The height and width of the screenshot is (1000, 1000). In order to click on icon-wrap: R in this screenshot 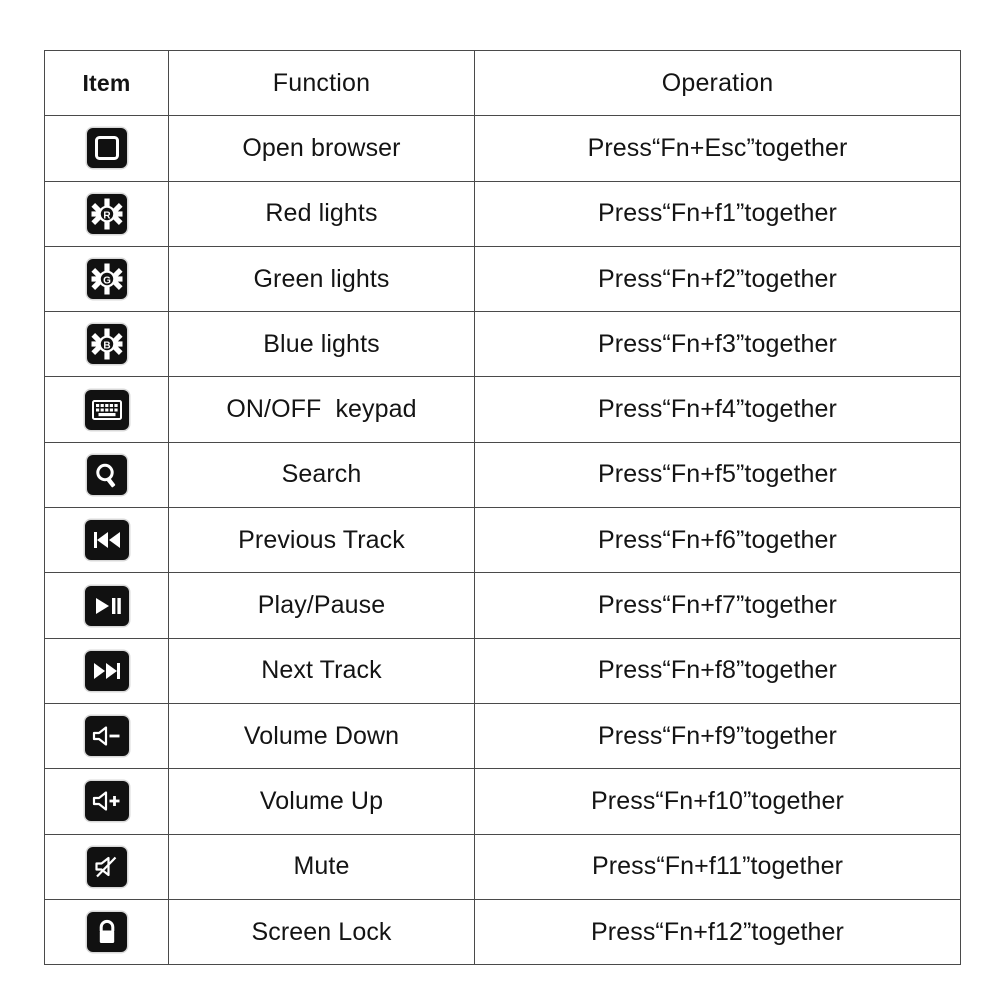, I will do `click(106, 214)`.